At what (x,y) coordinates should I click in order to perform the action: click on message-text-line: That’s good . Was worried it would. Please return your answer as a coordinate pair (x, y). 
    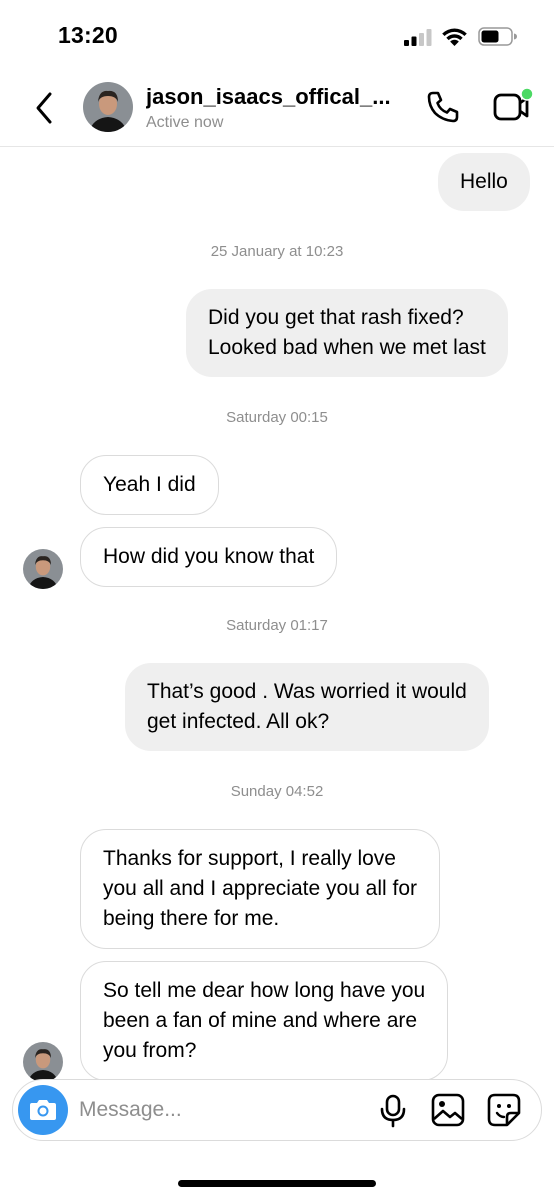
    Looking at the image, I should click on (307, 691).